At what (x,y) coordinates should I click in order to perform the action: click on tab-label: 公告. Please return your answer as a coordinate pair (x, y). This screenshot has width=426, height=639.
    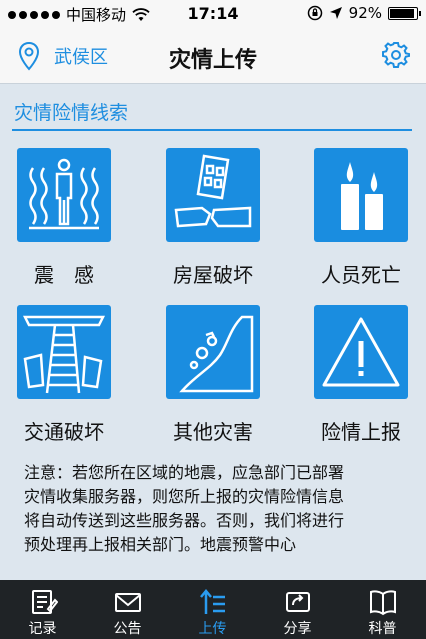
    Looking at the image, I should click on (127, 629).